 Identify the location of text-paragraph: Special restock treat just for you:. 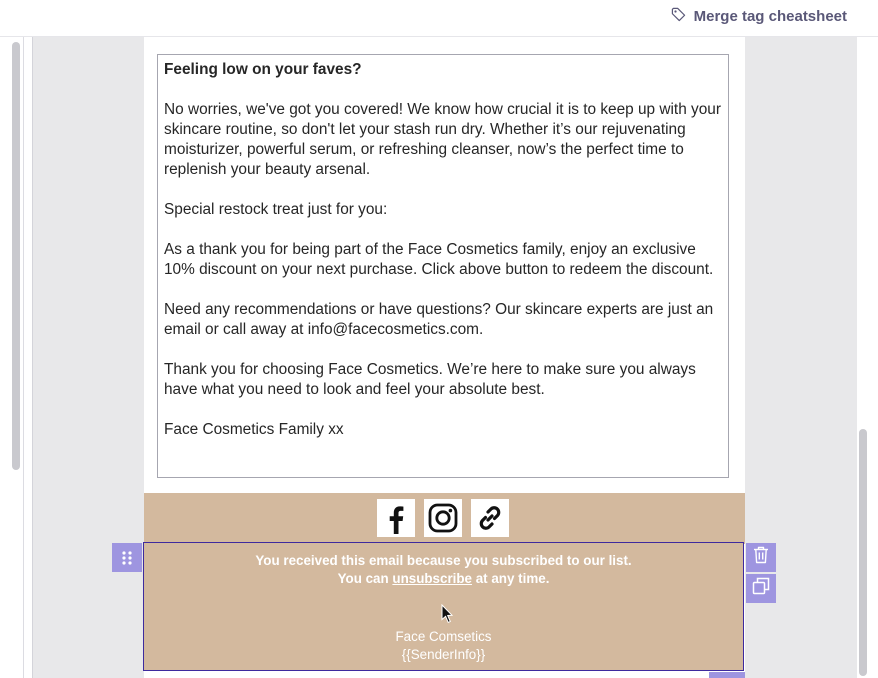
(276, 209).